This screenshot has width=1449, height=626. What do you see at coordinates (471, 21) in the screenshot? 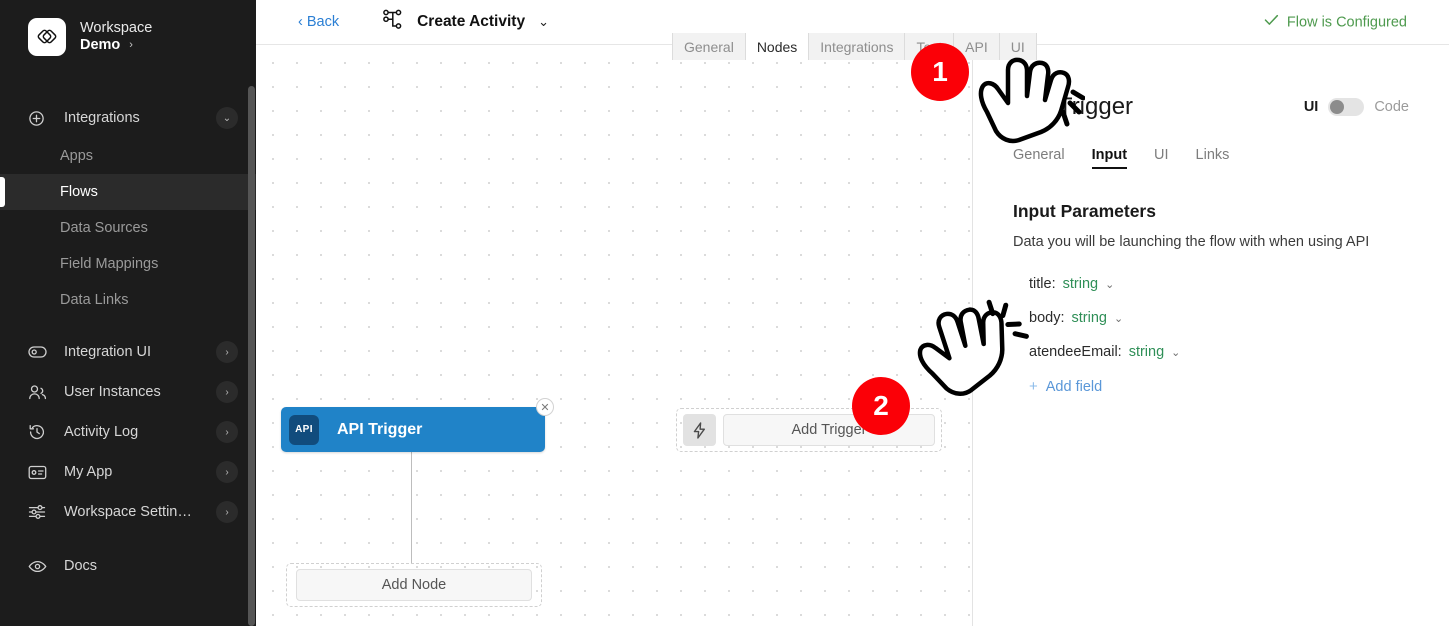
I see `activity-title: Create Activity` at bounding box center [471, 21].